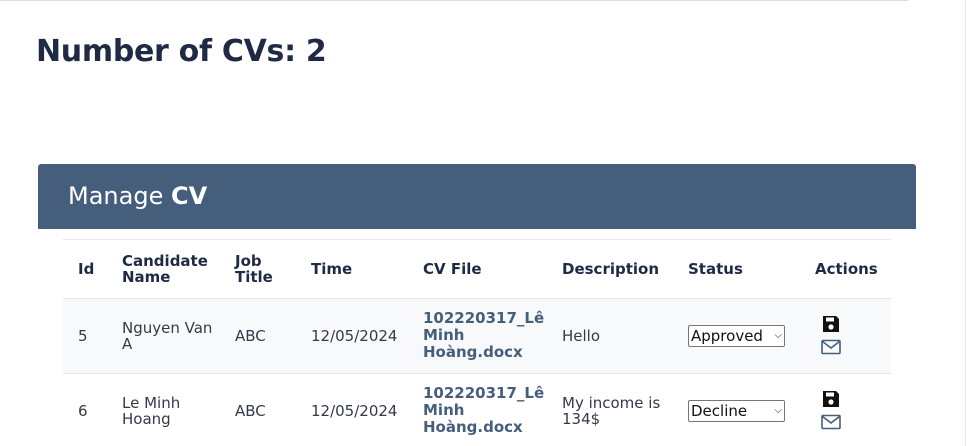  I want to click on status-selected-value: Approved, so click(727, 335).